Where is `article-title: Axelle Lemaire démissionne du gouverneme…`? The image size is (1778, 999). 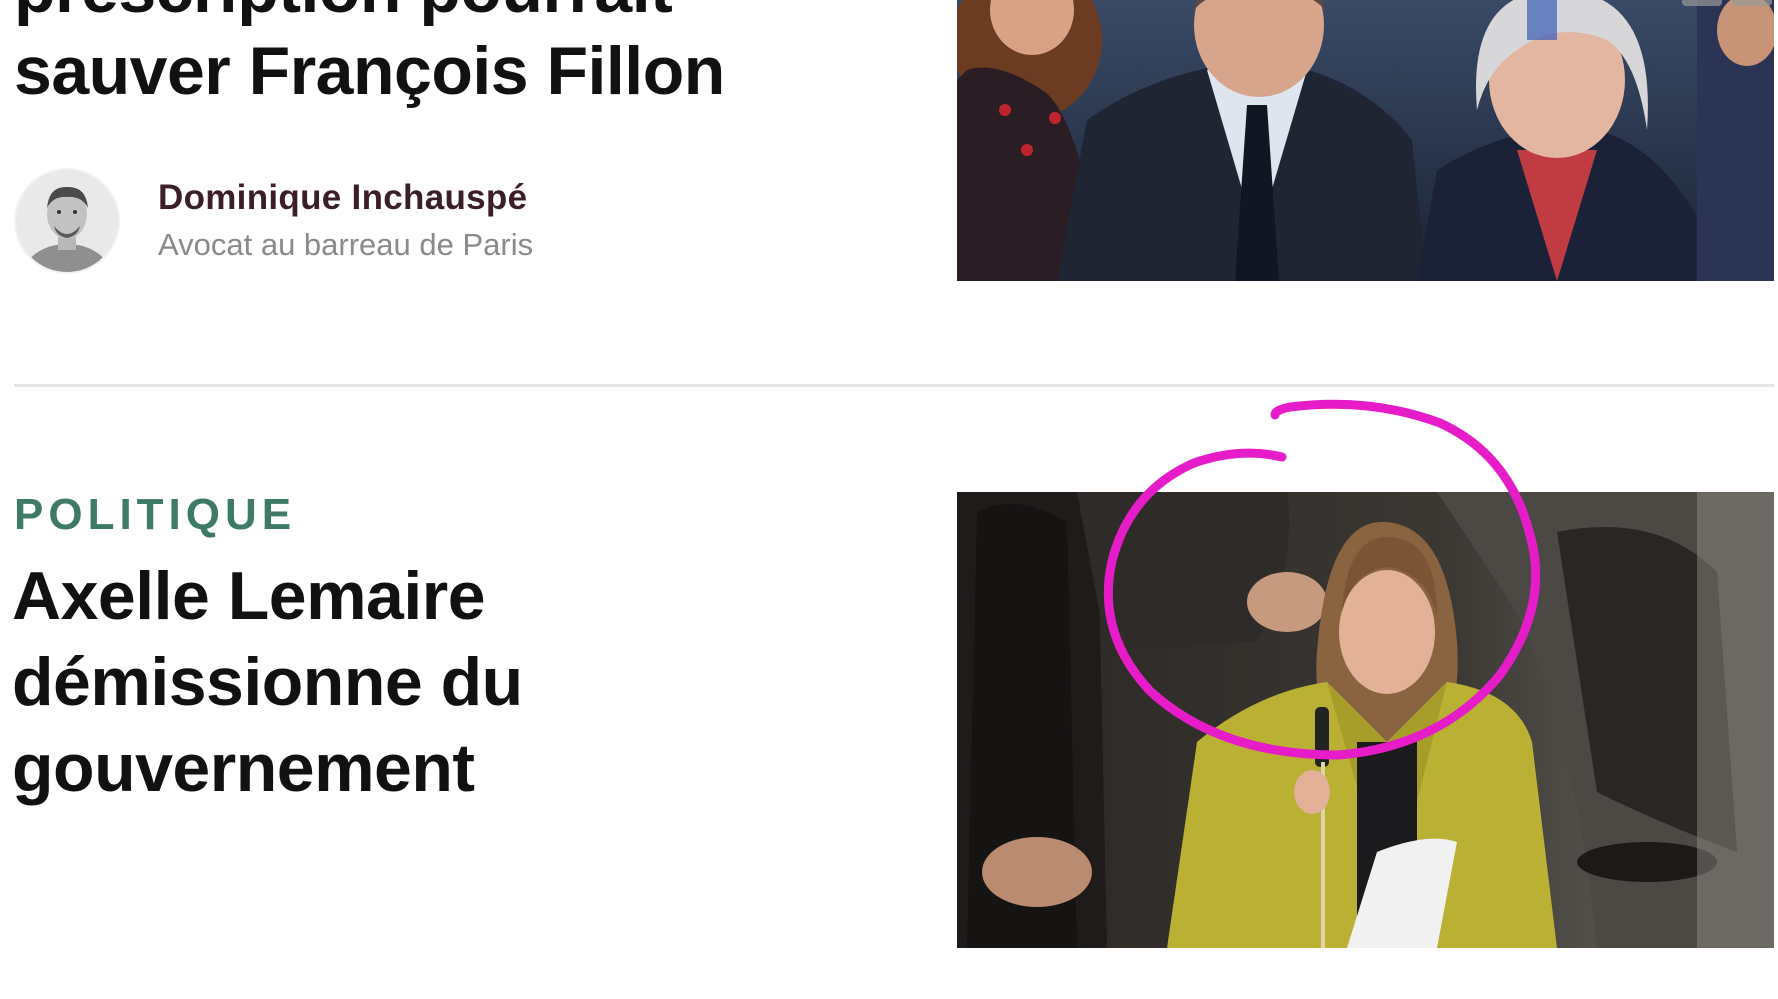 article-title: Axelle Lemaire démissionne du gouverneme… is located at coordinates (462, 682).